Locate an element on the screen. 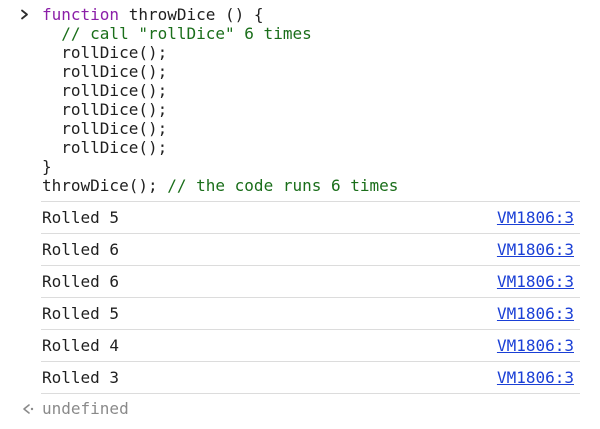 This screenshot has height=429, width=600. console-result-row: undefined is located at coordinates (300, 409).